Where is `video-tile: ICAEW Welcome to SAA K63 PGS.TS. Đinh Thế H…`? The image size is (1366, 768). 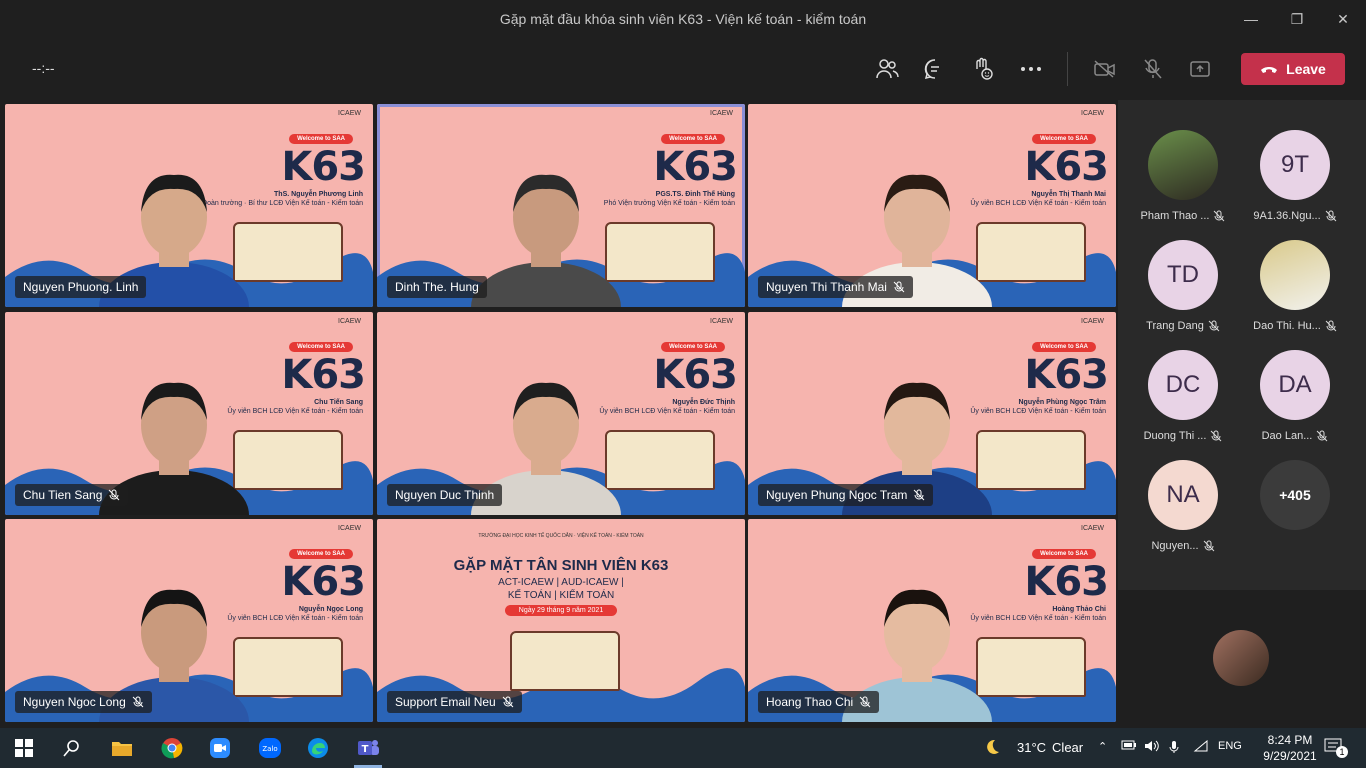 video-tile: ICAEW Welcome to SAA K63 PGS.TS. Đinh Thế H… is located at coordinates (561, 205).